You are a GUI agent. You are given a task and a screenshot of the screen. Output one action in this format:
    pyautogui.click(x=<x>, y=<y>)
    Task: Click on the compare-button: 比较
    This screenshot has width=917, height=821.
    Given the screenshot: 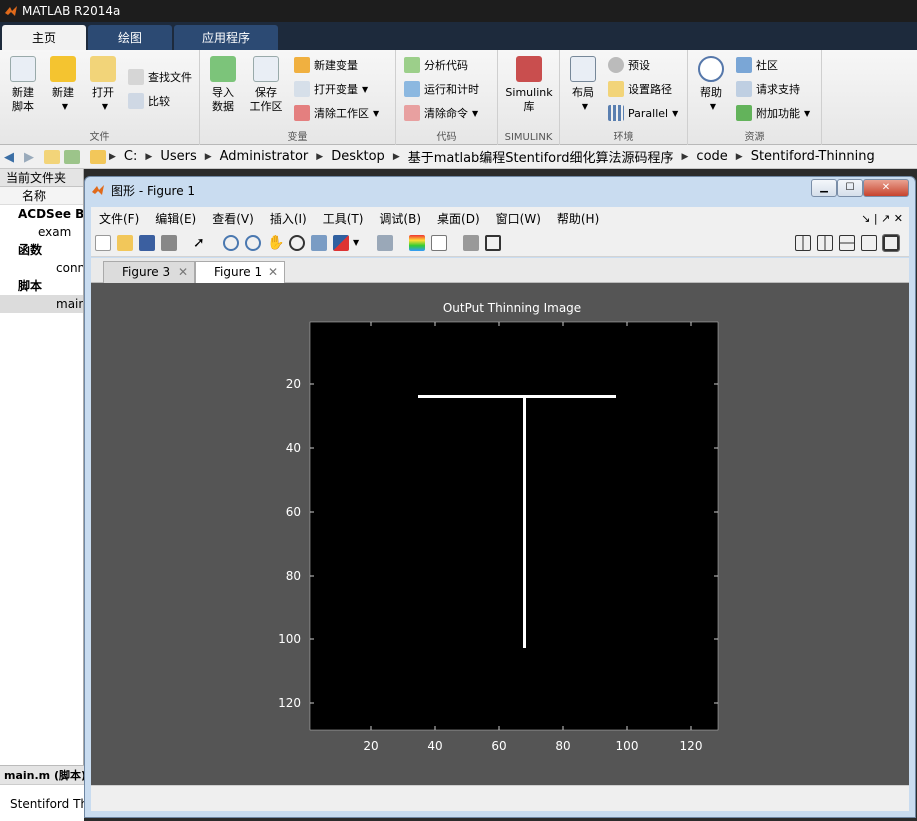 What is the action you would take?
    pyautogui.click(x=149, y=101)
    